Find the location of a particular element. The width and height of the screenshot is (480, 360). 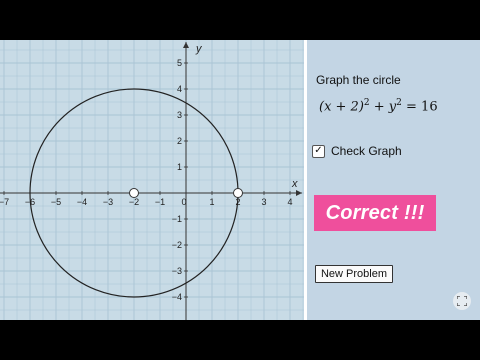

y-tick-label: −4 is located at coordinates (177, 297).